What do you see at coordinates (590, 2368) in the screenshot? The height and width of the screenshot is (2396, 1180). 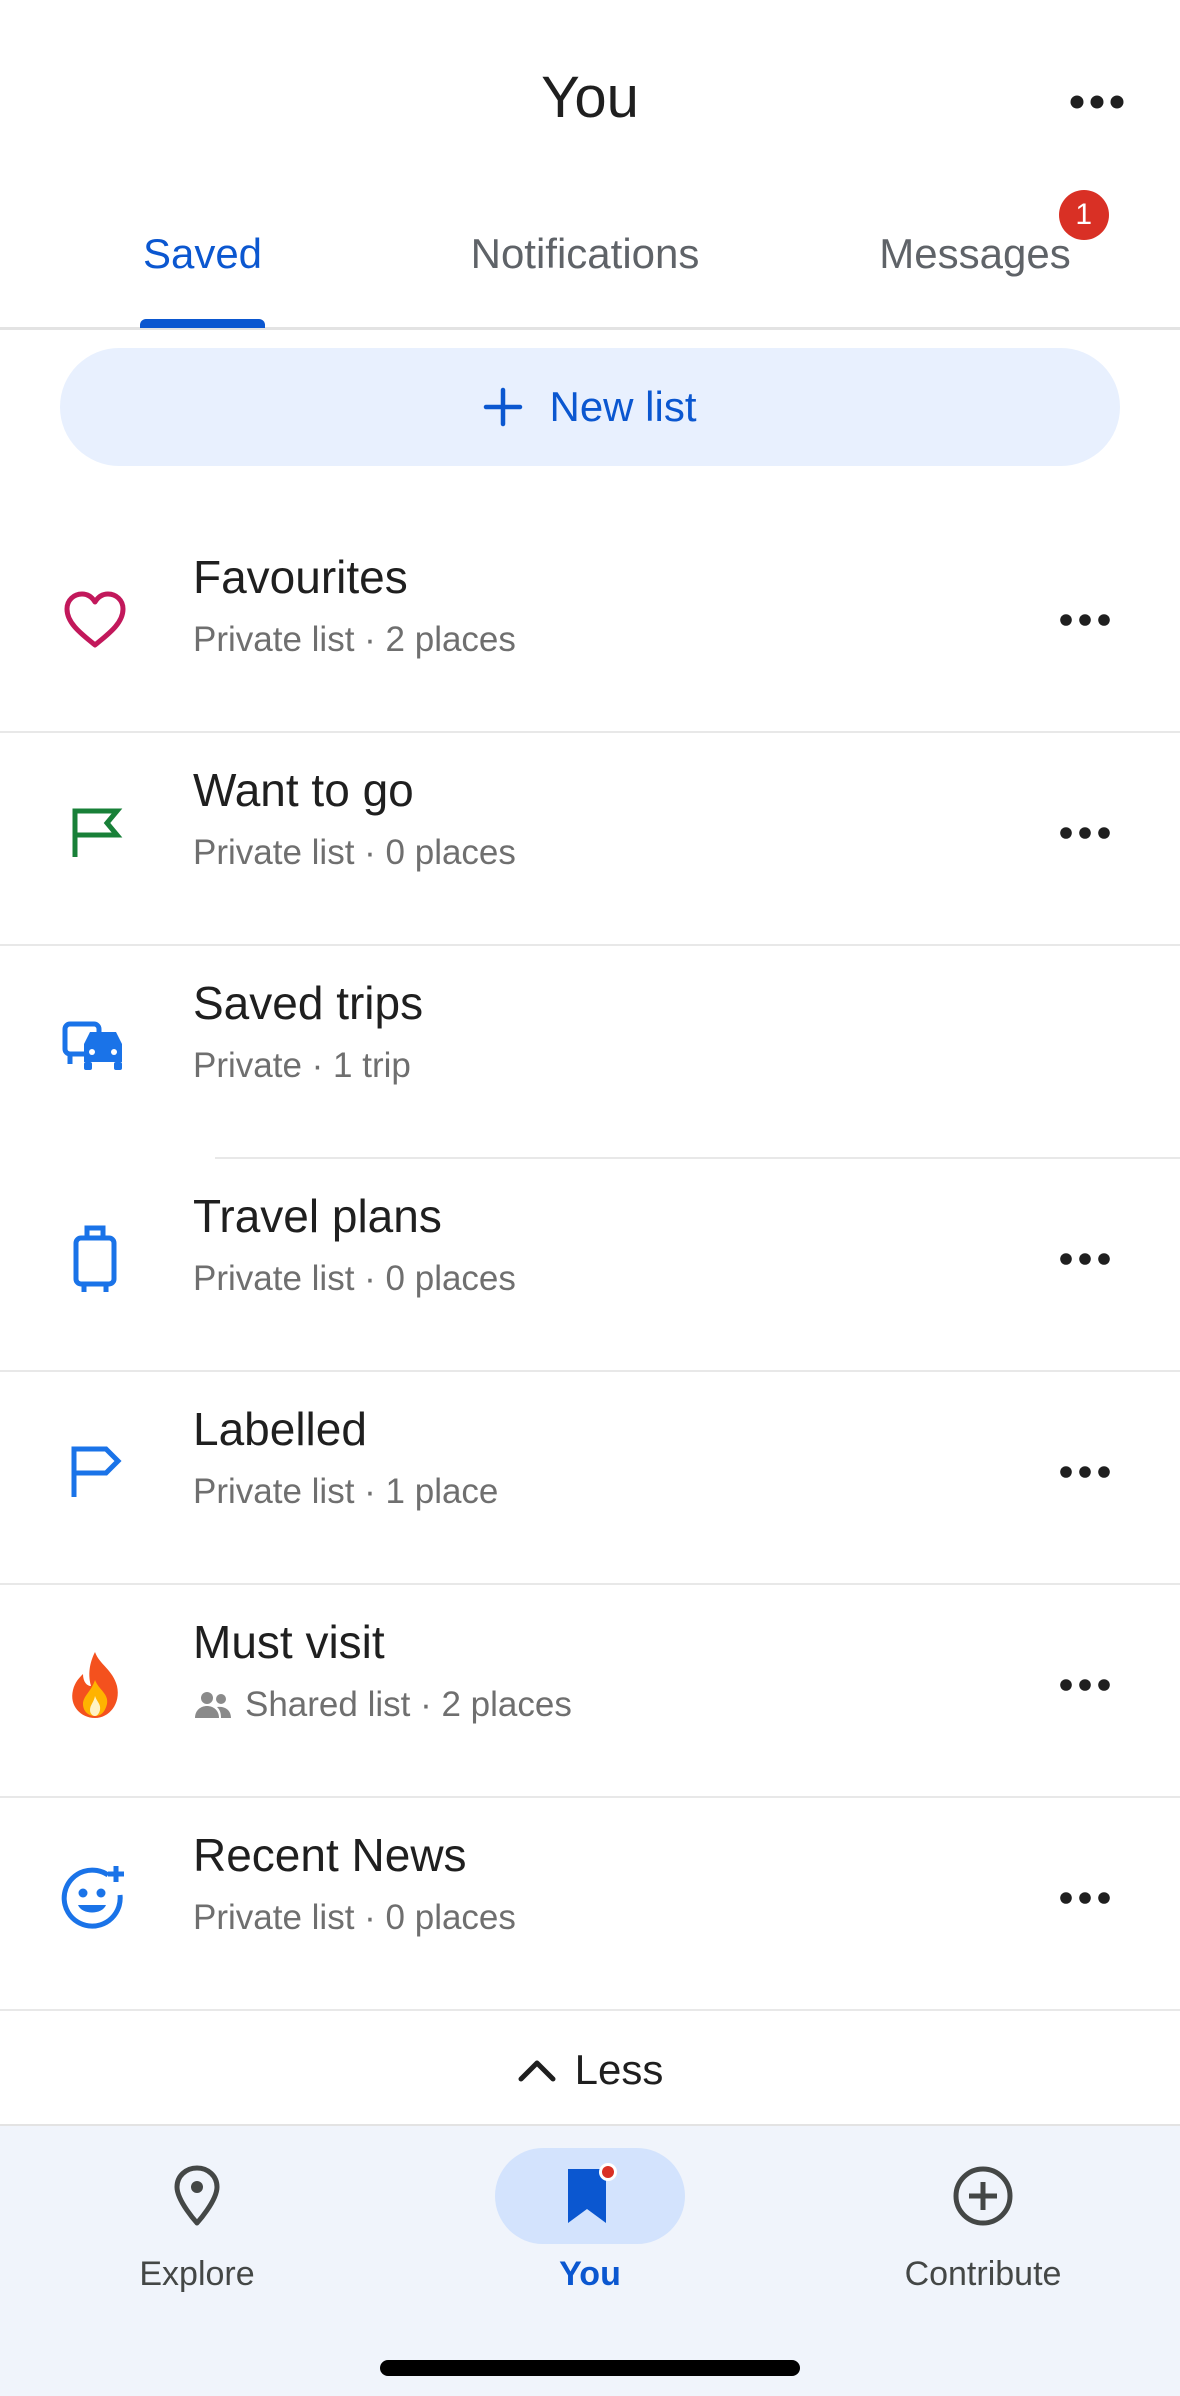 I see `home-indicator` at bounding box center [590, 2368].